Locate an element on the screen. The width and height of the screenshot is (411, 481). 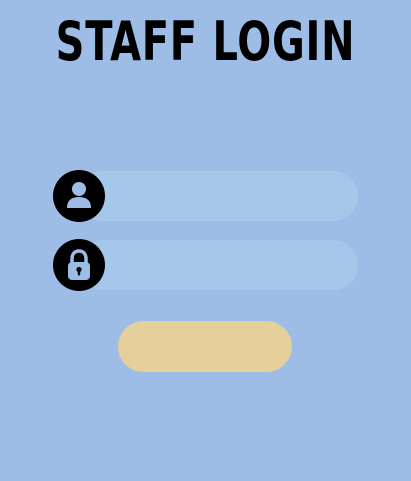
lock-icon is located at coordinates (79, 265).